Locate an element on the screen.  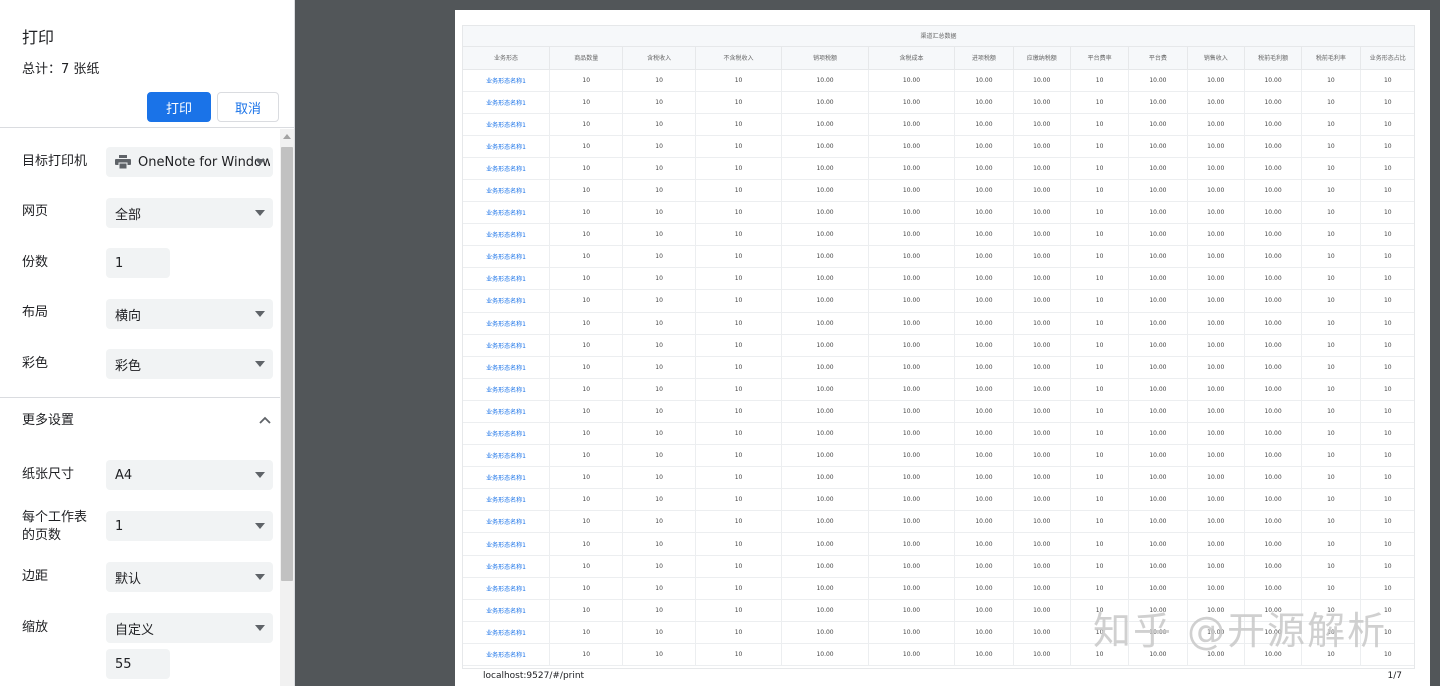
more-settings-toggle: 更多设置 is located at coordinates (48, 421).